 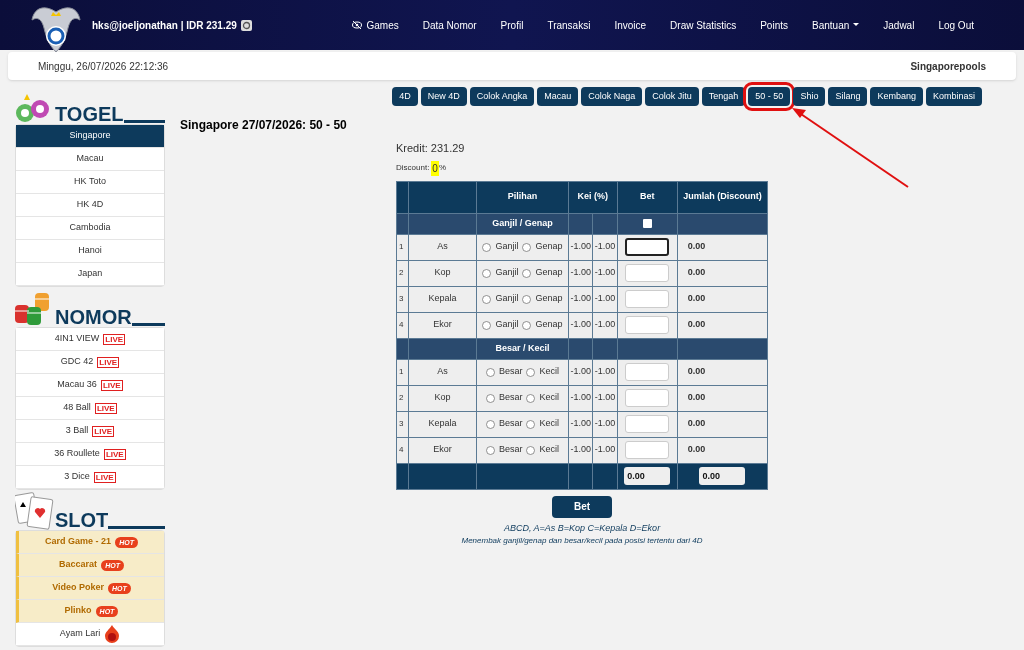 What do you see at coordinates (774, 25) in the screenshot?
I see `nav-link: Points` at bounding box center [774, 25].